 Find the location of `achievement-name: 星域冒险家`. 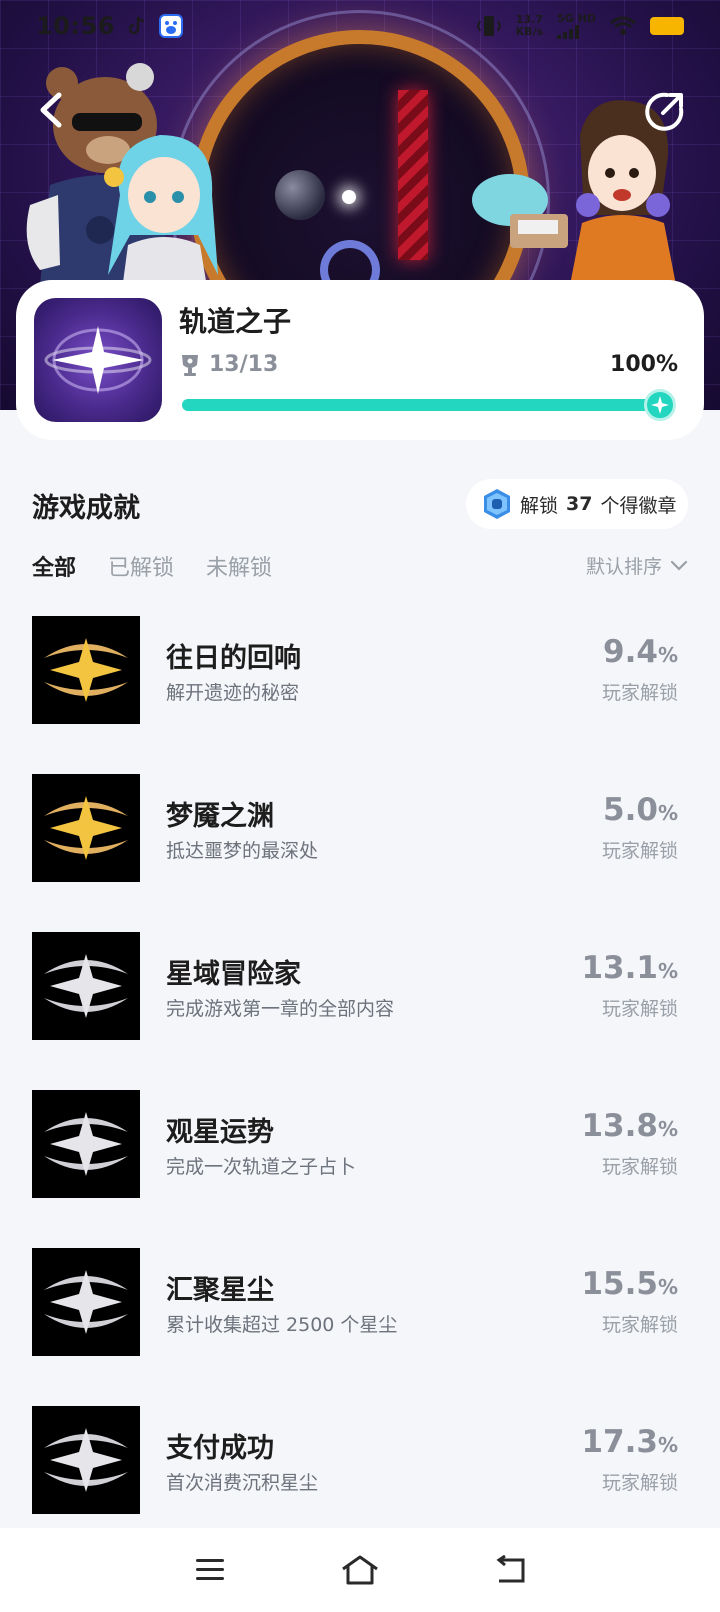

achievement-name: 星域冒险家 is located at coordinates (233, 974).